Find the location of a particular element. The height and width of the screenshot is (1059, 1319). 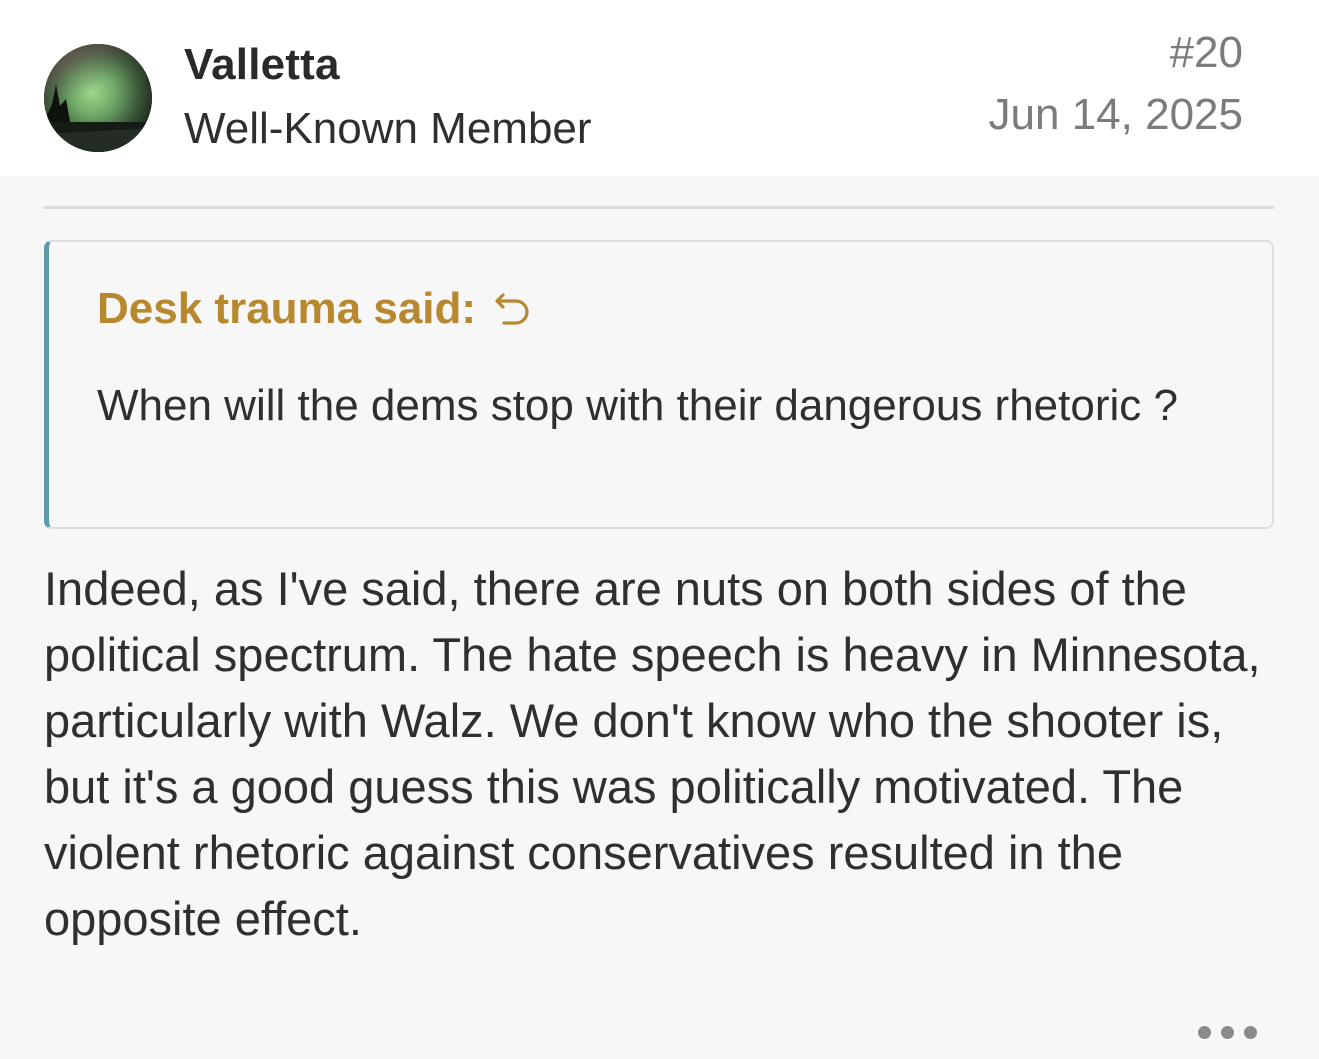

divider is located at coordinates (659, 207).